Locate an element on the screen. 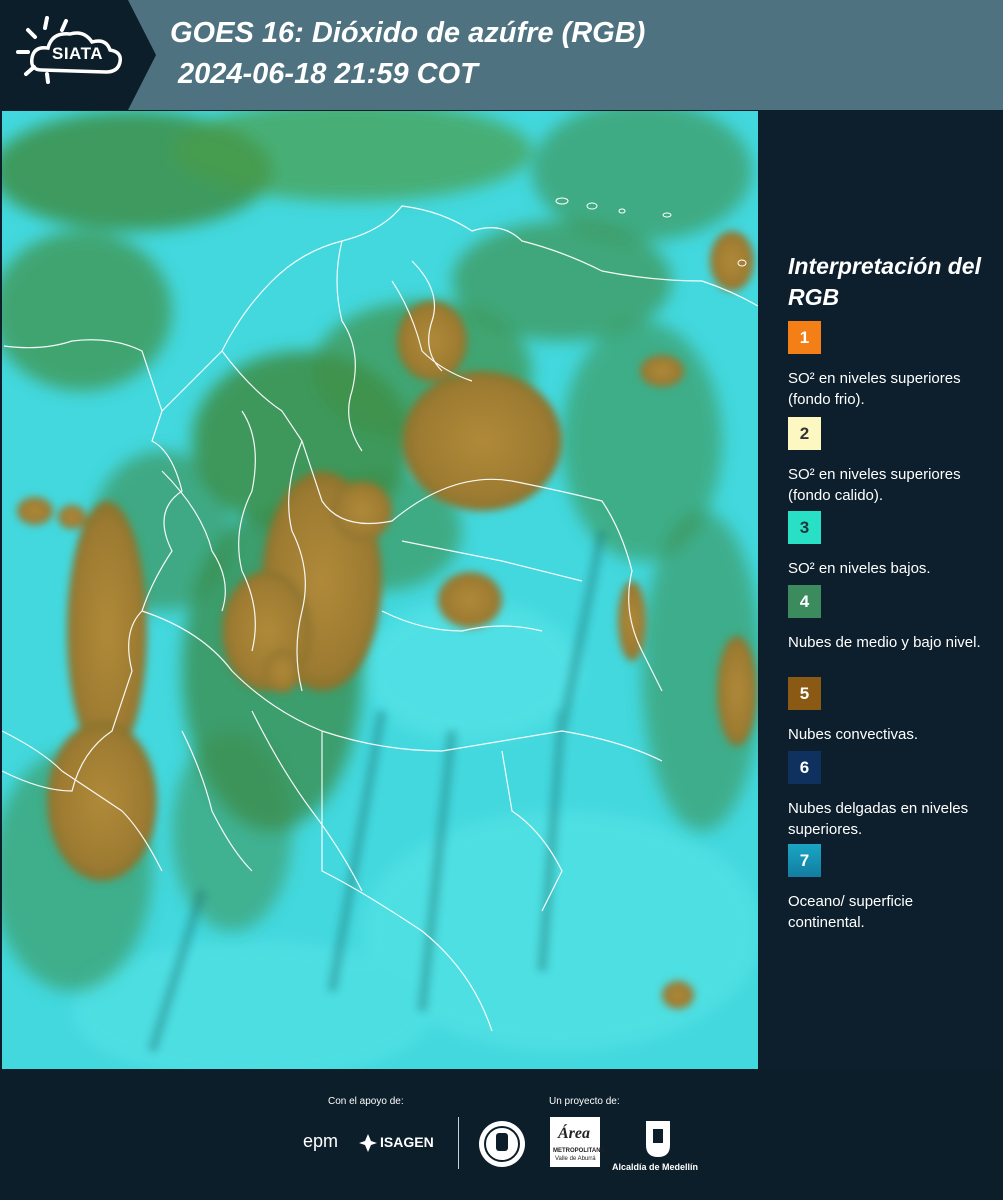 The height and width of the screenshot is (1200, 1003). area-metropolitana-mark: Área is located at coordinates (574, 1133).